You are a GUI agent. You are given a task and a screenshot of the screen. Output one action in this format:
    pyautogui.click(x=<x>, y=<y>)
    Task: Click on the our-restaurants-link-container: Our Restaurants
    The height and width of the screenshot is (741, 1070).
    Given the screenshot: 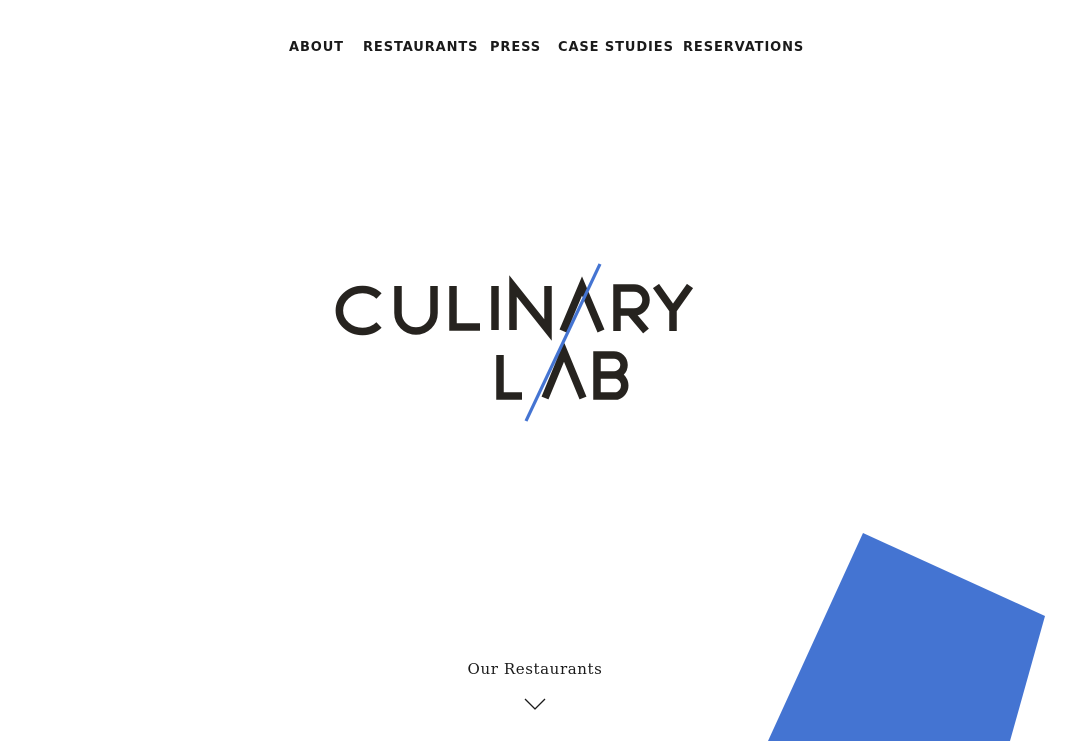 What is the action you would take?
    pyautogui.click(x=535, y=669)
    